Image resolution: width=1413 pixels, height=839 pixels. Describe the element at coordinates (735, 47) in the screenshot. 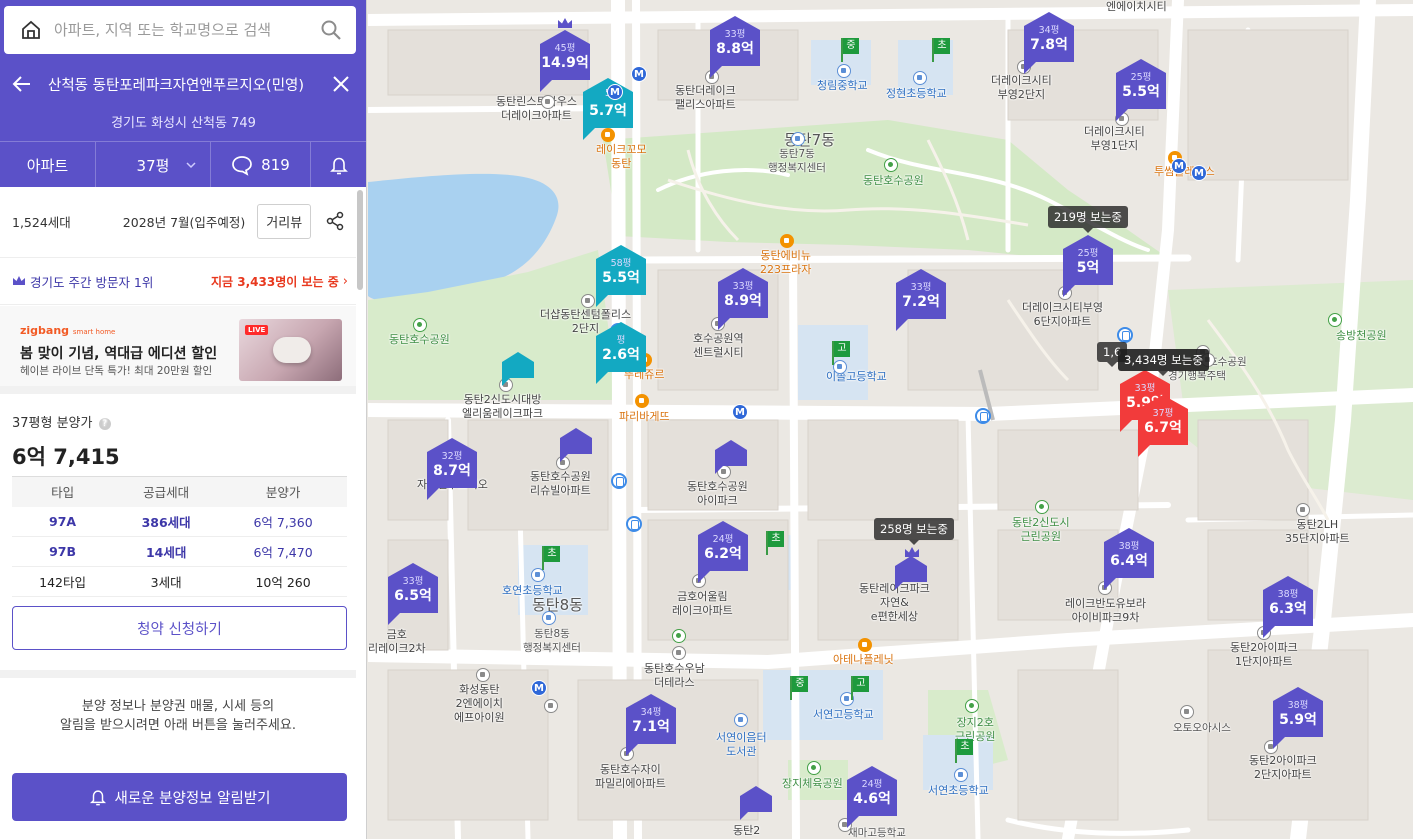

I see `price-marker: 33평 8.8억` at that location.